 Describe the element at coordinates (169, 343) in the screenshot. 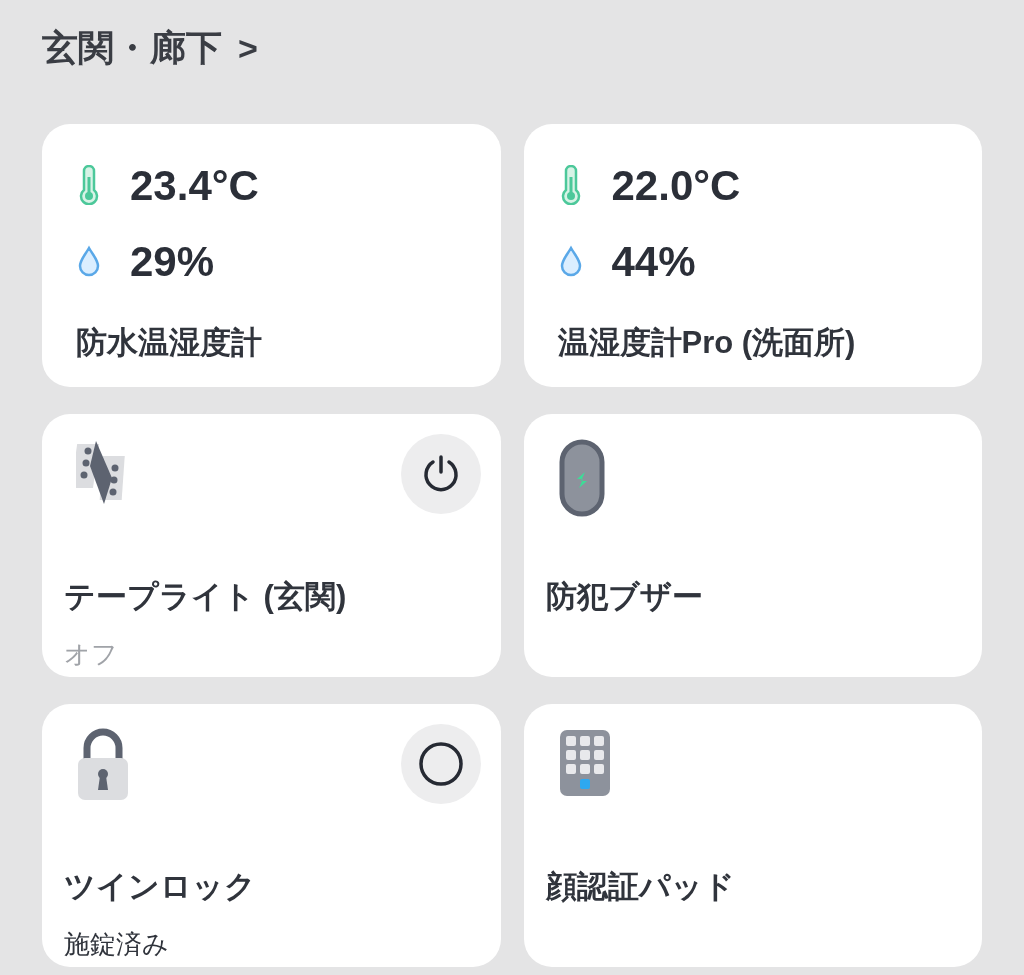

I see `device-name: 防水温湿度計` at that location.